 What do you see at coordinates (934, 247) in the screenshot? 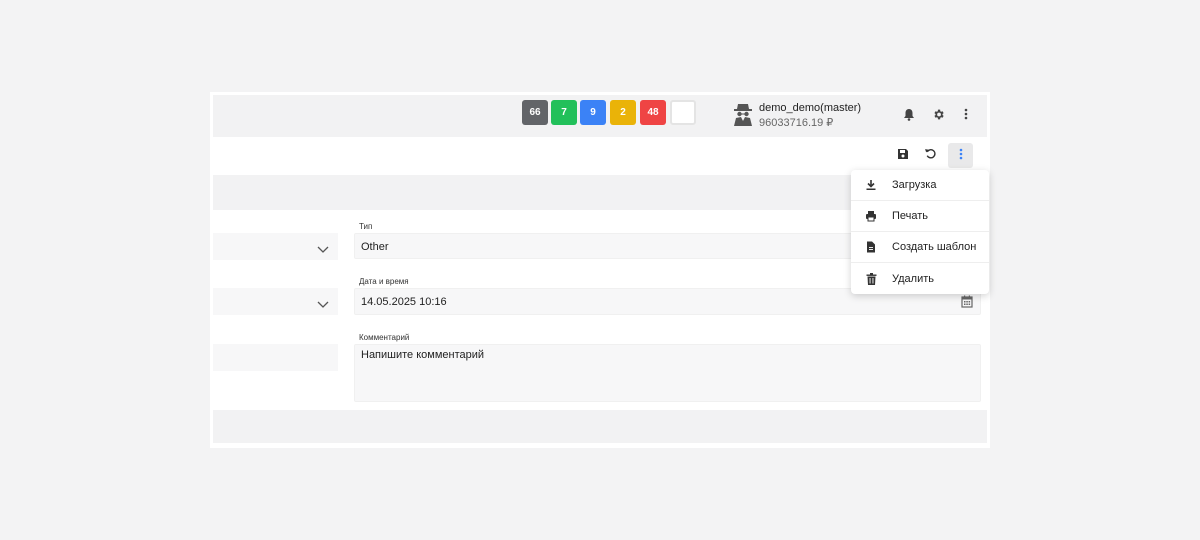
I see `menu-item-label: Создать шаблон` at bounding box center [934, 247].